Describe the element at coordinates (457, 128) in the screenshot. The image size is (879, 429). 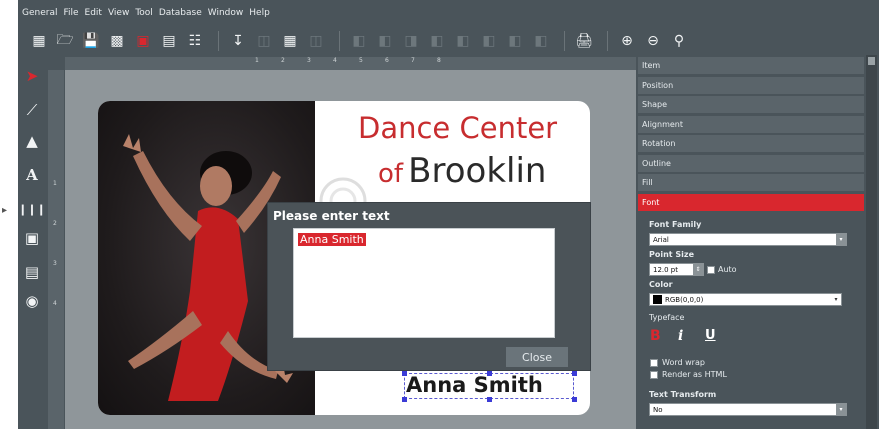
I see `card-title-line1: Dance Center` at that location.